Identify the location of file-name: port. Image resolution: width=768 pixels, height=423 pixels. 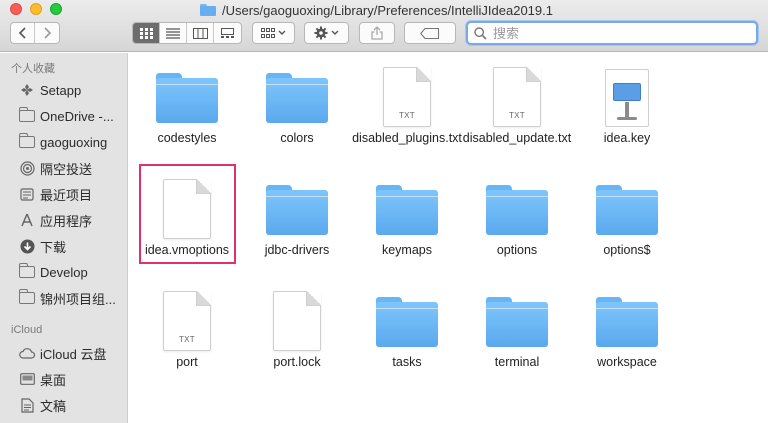
(187, 362).